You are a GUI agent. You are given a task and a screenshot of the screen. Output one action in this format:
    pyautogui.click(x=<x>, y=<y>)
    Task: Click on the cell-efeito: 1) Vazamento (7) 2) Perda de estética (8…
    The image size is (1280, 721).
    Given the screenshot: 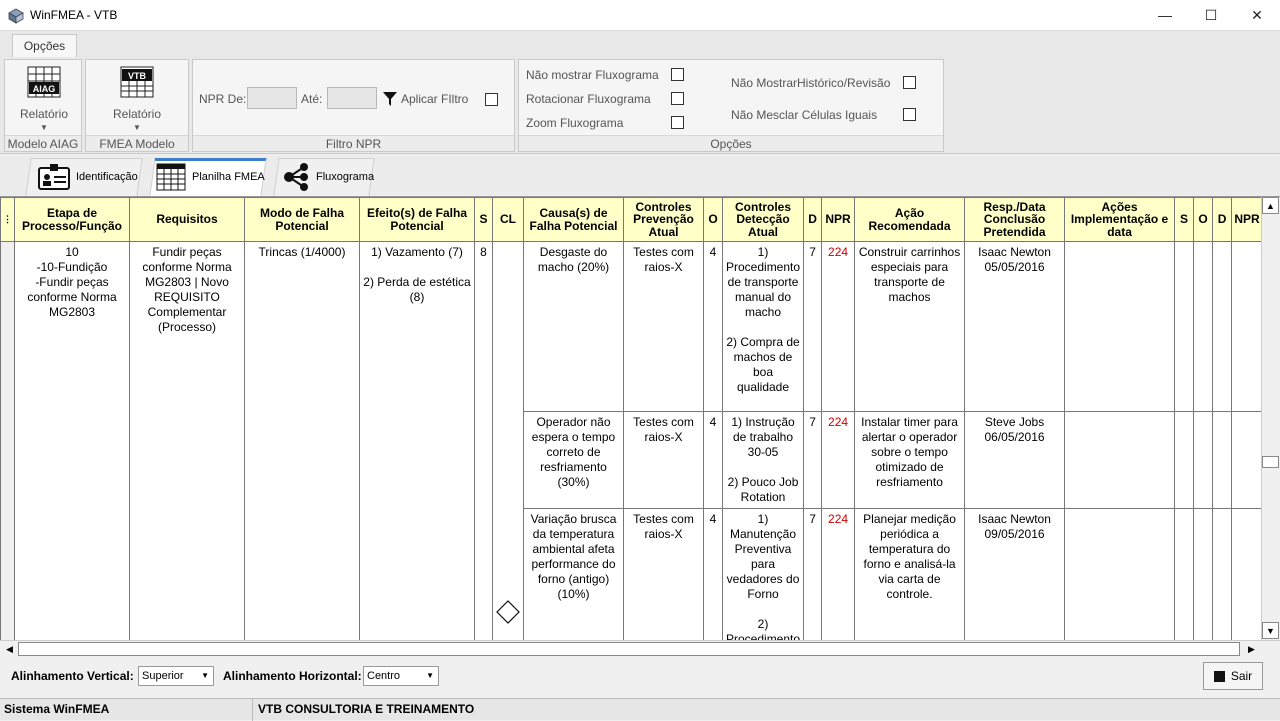 What is the action you would take?
    pyautogui.click(x=417, y=446)
    